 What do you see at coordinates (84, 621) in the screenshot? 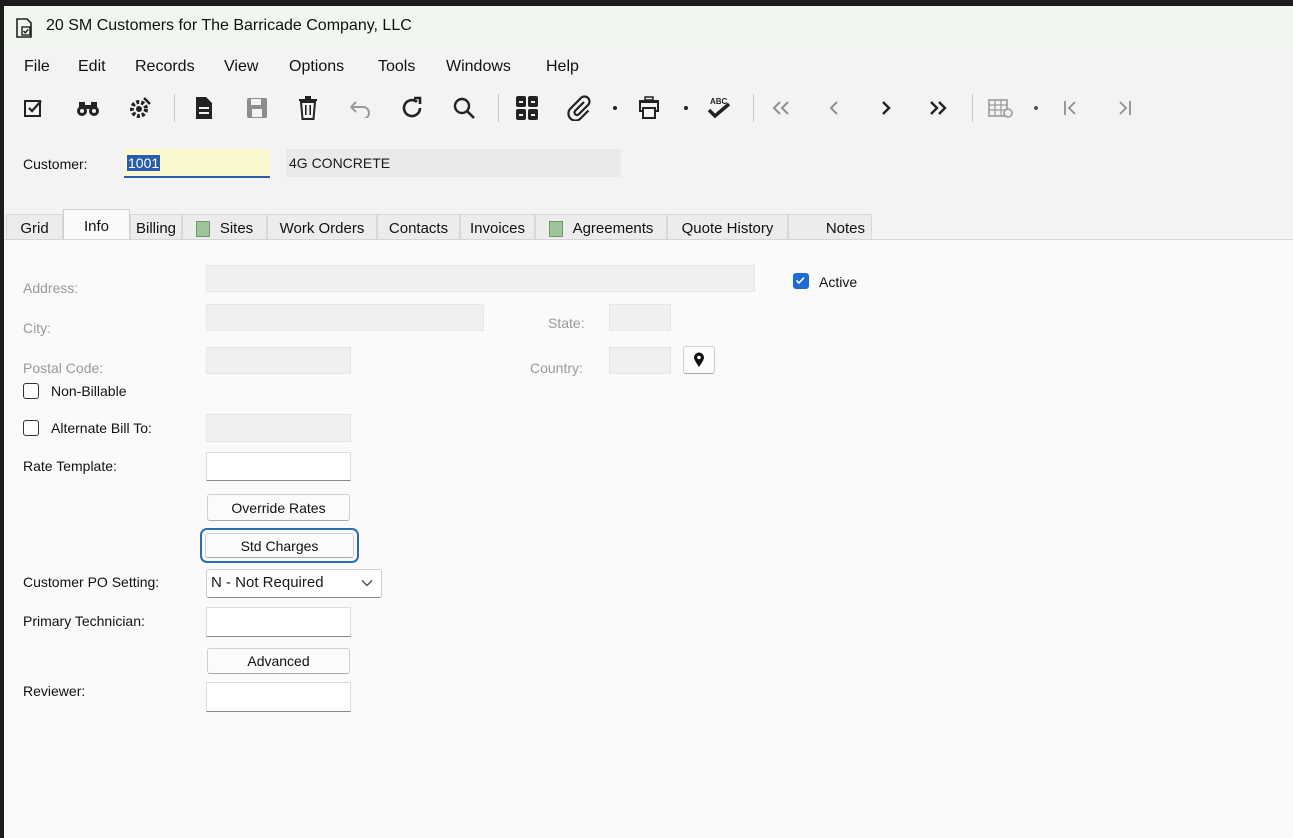
I see `primary-technician-label: Primary Technician:` at bounding box center [84, 621].